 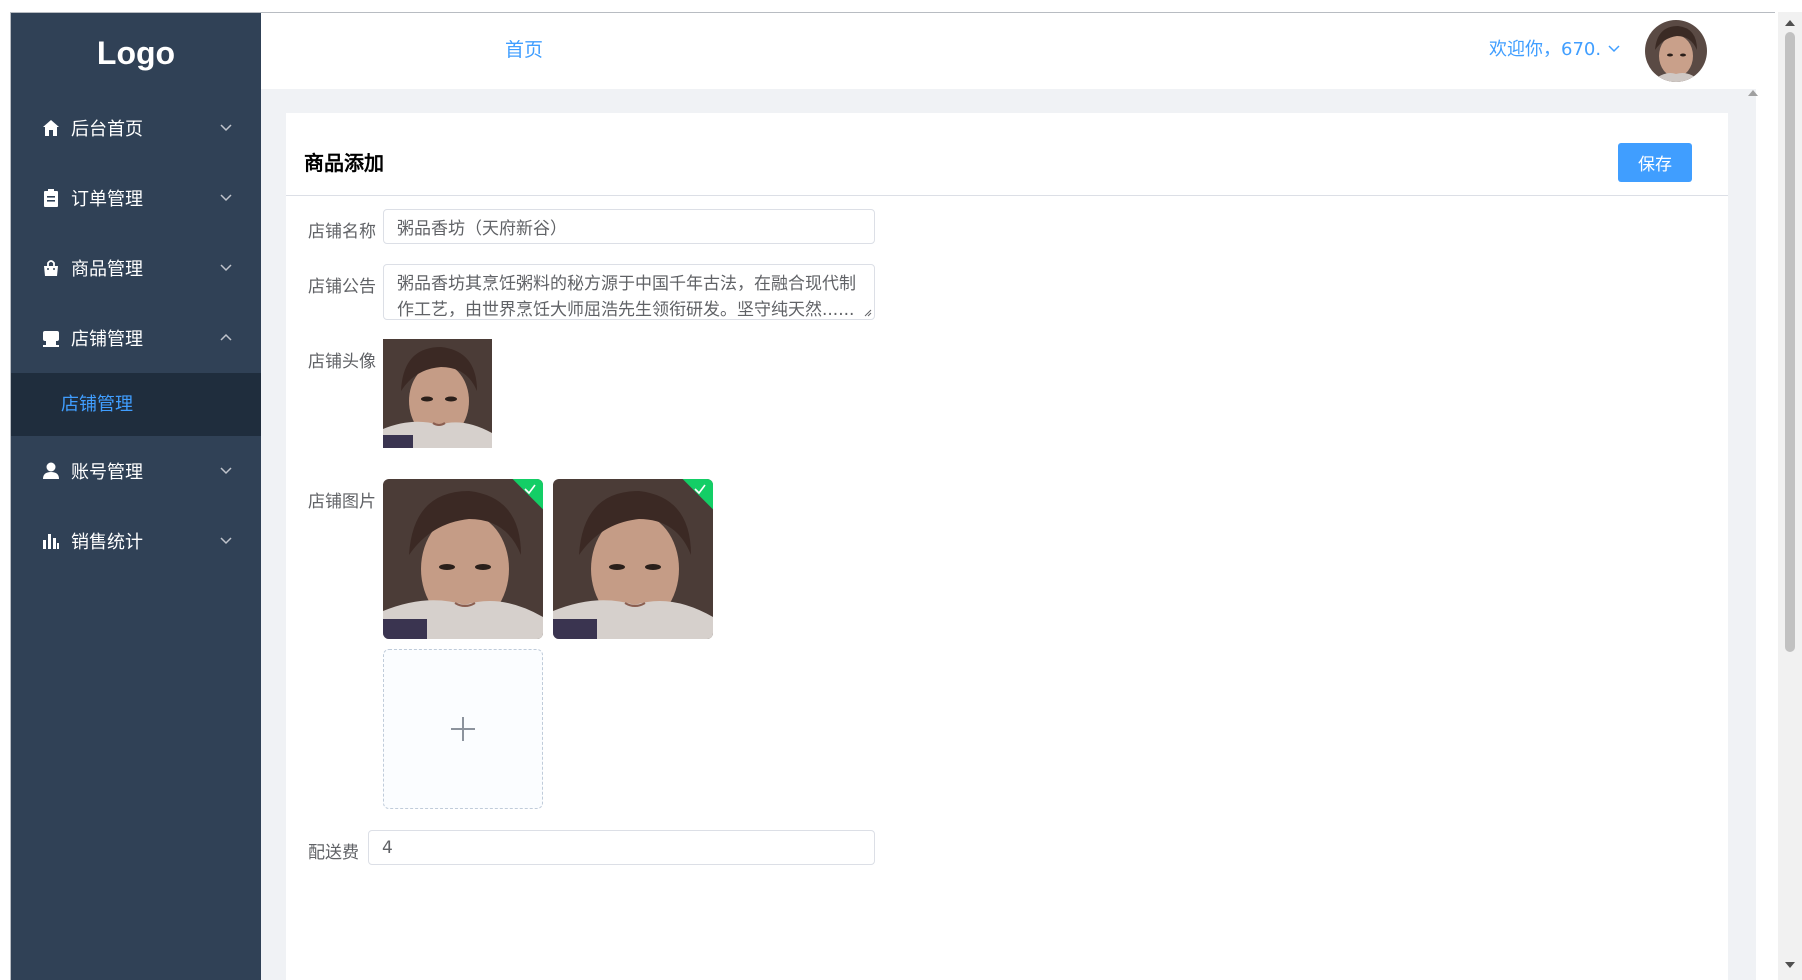 I want to click on sidebar-item-products: 商品管理, so click(x=136, y=268).